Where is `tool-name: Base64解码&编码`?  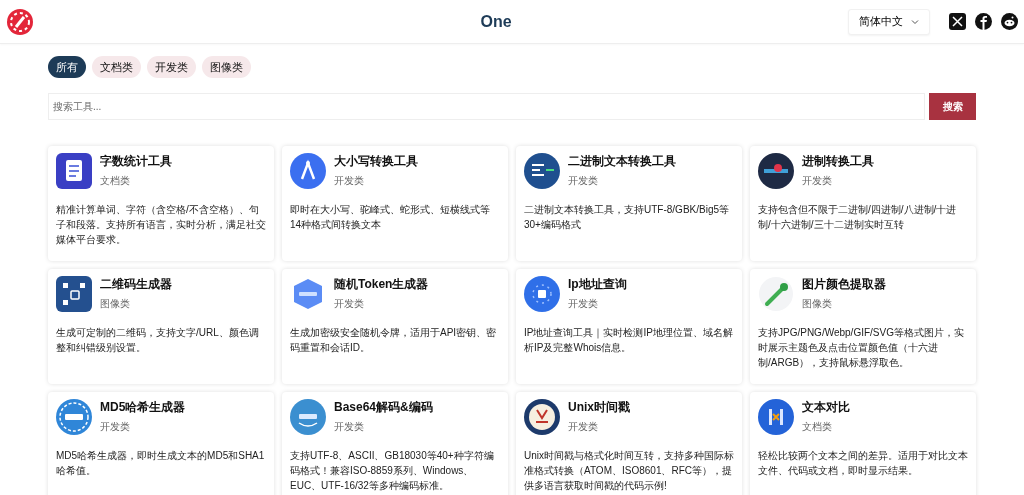 tool-name: Base64解码&编码 is located at coordinates (383, 407).